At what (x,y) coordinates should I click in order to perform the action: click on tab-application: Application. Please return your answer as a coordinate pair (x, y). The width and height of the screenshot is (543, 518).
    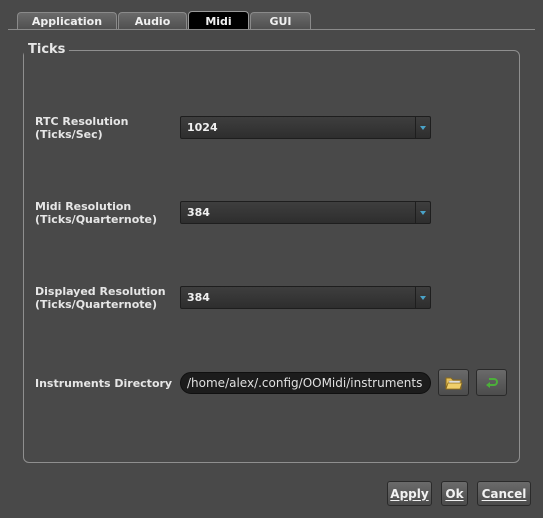
    Looking at the image, I should click on (67, 20).